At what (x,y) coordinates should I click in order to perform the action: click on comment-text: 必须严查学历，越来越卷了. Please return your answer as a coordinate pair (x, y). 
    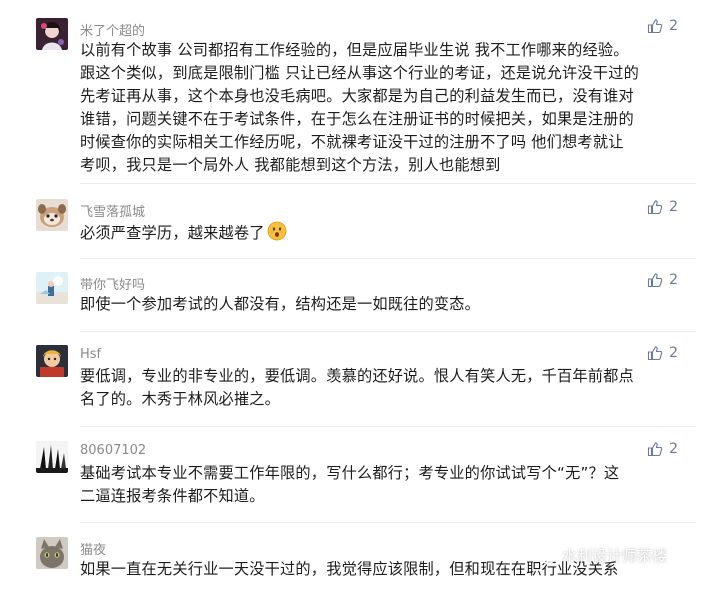
    Looking at the image, I should click on (387, 233).